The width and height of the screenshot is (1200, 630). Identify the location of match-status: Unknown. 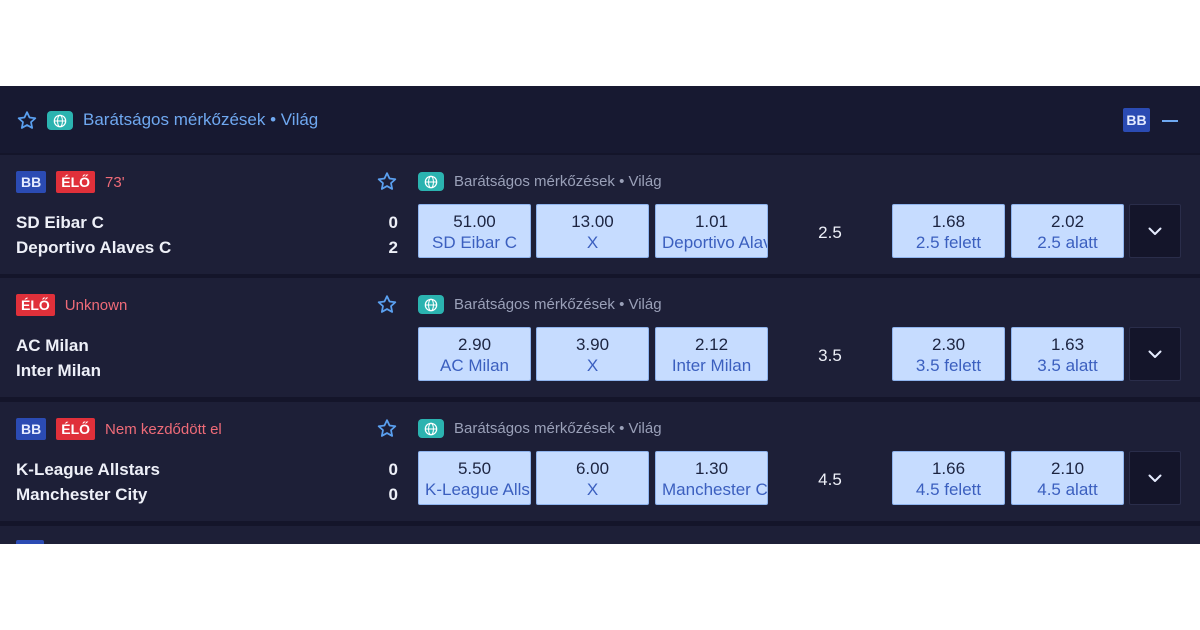
(96, 305).